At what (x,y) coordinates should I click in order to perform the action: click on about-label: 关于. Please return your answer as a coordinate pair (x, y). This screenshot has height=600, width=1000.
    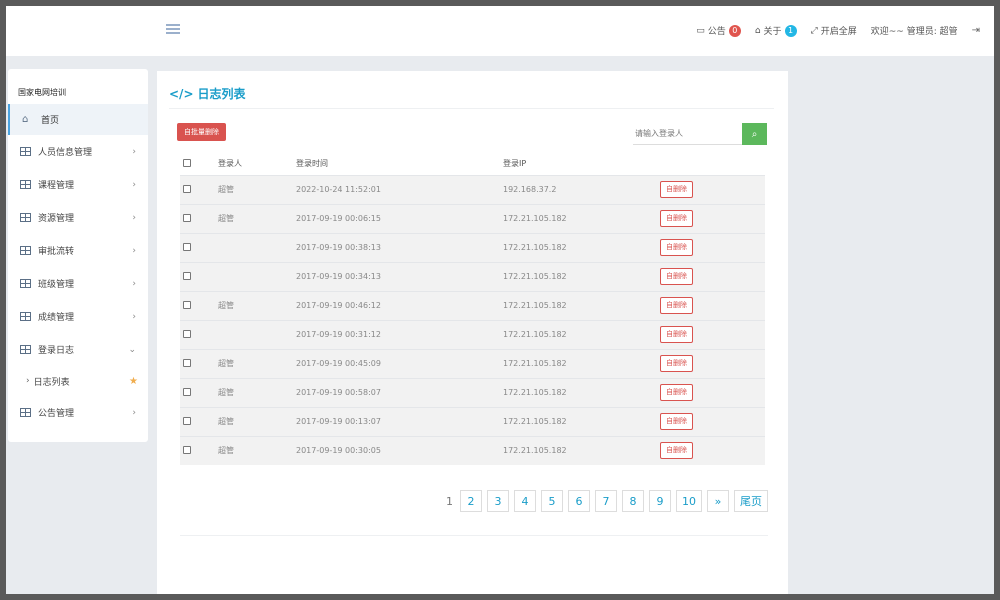
    Looking at the image, I should click on (772, 32).